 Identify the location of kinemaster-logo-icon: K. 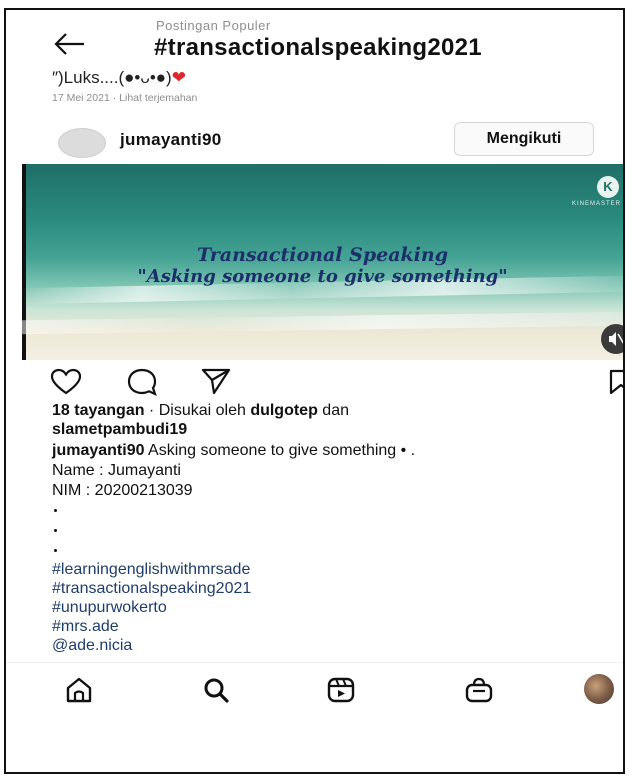
(608, 187).